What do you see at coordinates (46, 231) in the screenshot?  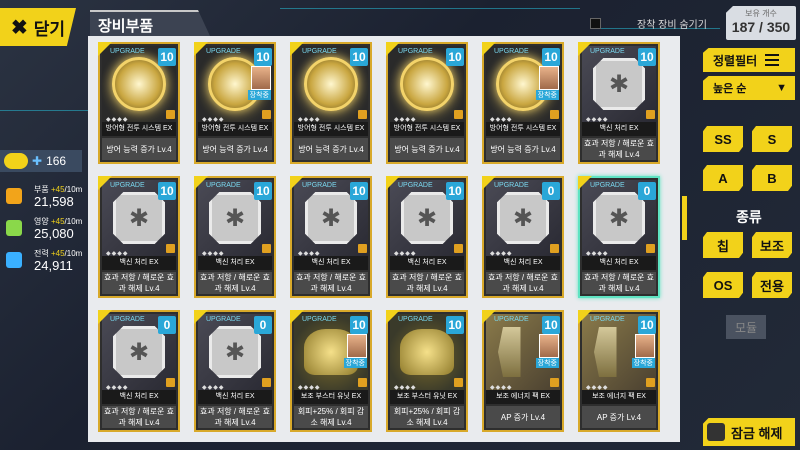 I see `resource-stat: 영양 +45/10m 25,080` at bounding box center [46, 231].